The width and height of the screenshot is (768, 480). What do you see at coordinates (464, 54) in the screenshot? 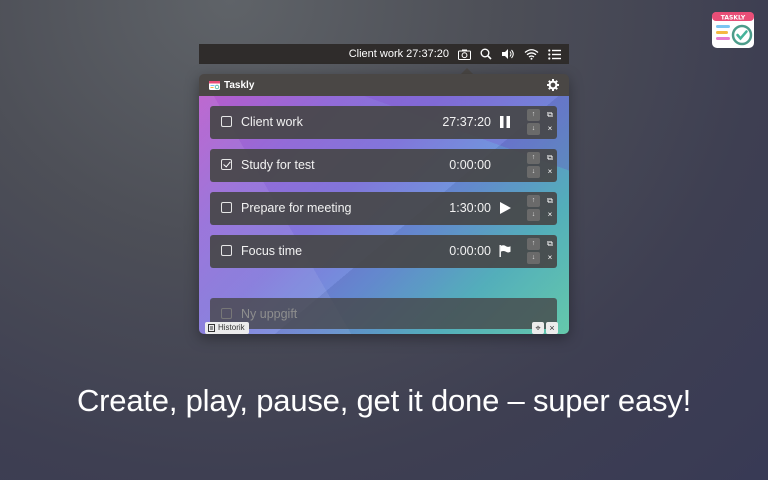
I see `camera-icon` at bounding box center [464, 54].